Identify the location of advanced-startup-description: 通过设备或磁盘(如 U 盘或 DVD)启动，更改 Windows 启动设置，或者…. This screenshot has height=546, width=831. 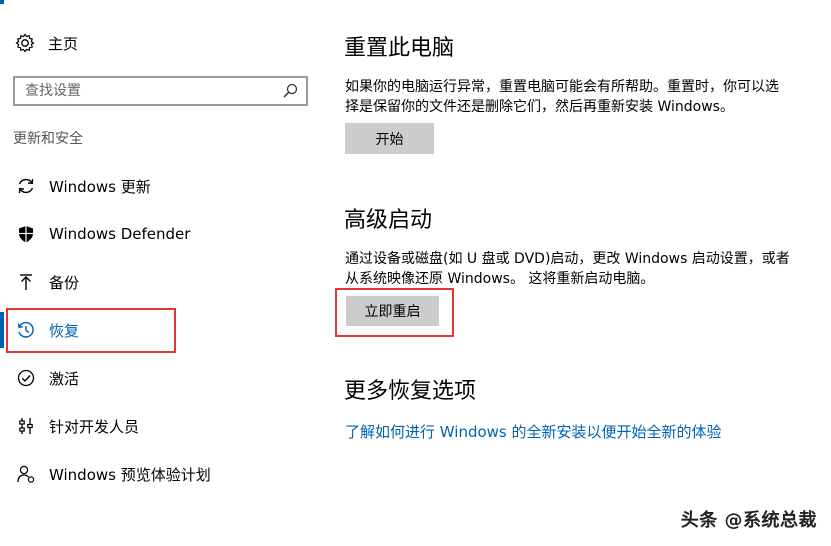
(567, 269).